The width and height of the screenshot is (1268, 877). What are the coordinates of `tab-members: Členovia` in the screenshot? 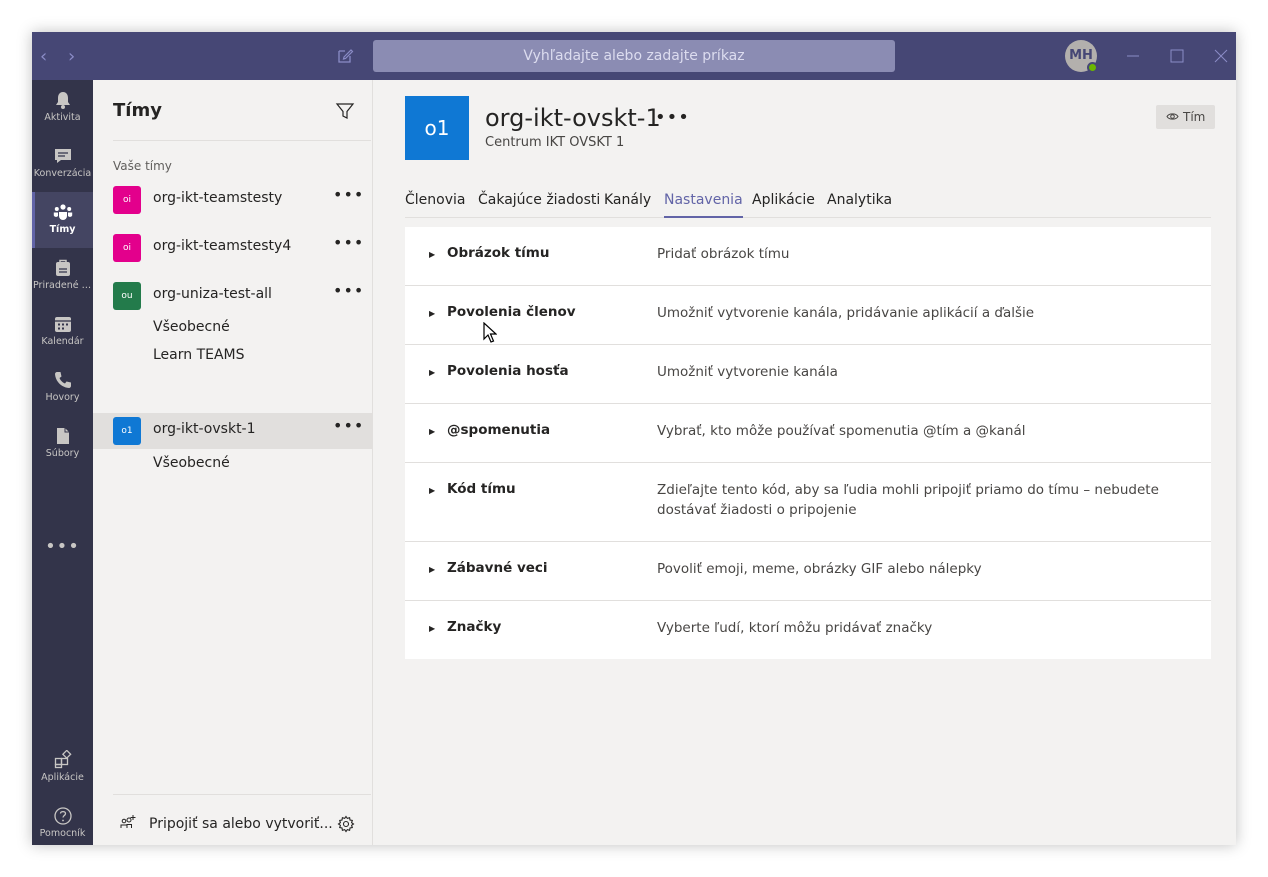 It's located at (435, 205).